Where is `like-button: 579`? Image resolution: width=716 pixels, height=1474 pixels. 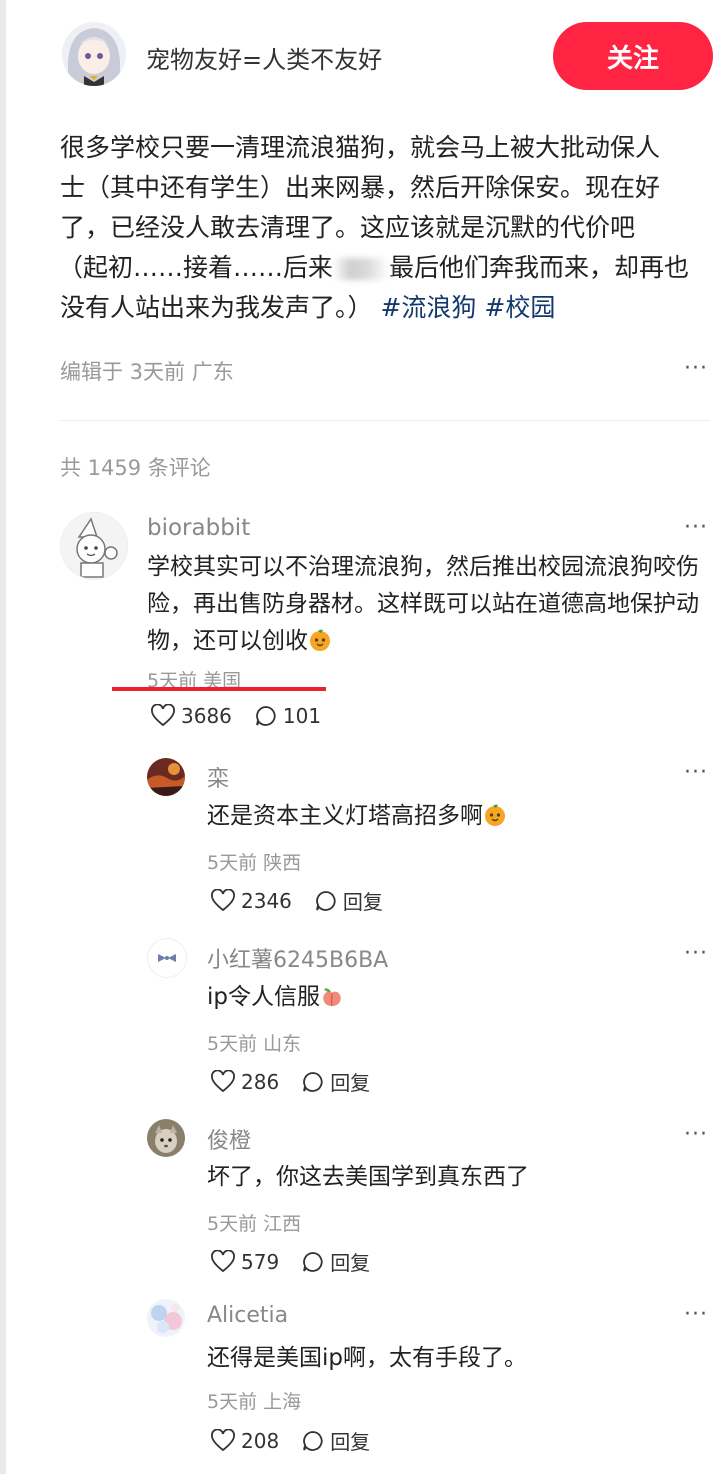
like-button: 579 is located at coordinates (245, 1261).